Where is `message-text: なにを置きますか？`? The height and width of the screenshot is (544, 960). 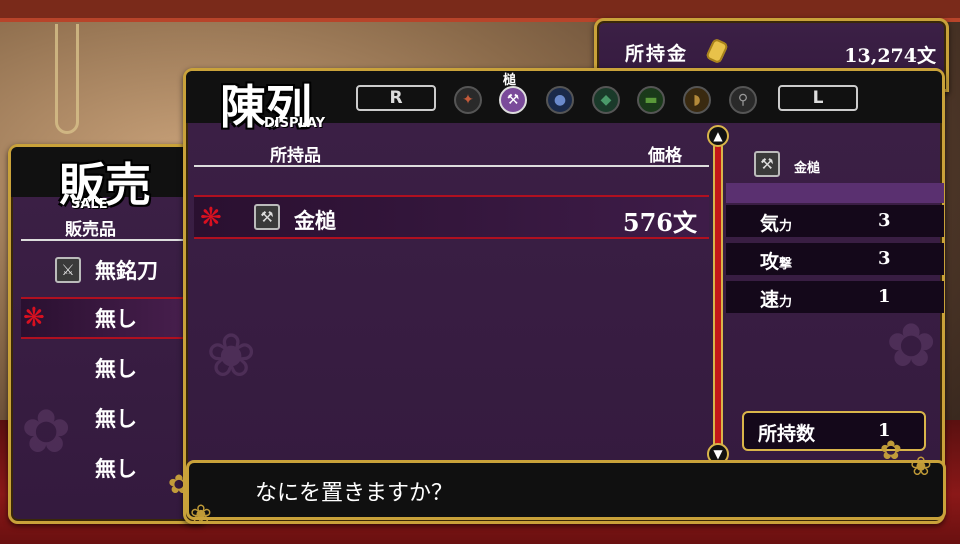
message-text: なにを置きますか？ is located at coordinates (354, 493).